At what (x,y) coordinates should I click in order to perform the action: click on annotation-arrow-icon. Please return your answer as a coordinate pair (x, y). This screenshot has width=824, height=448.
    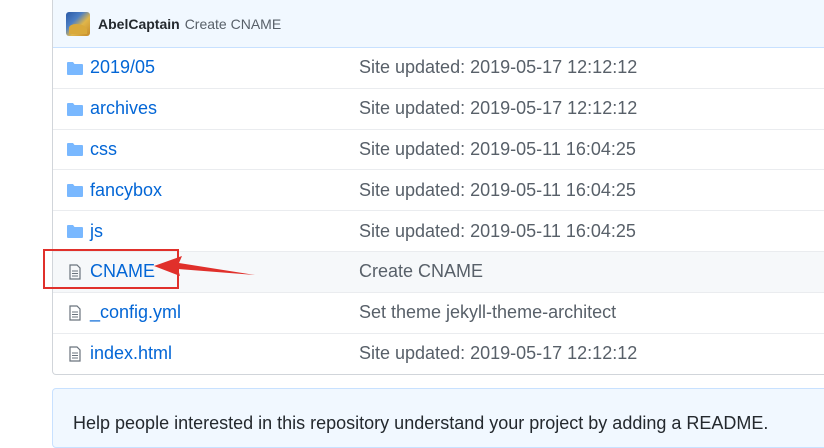
    Looking at the image, I should click on (204, 266).